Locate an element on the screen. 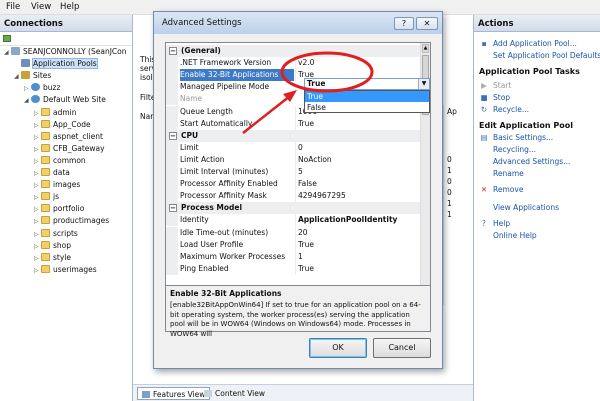 The width and height of the screenshot is (600, 401). action-start: ▶ Start is located at coordinates (495, 86).